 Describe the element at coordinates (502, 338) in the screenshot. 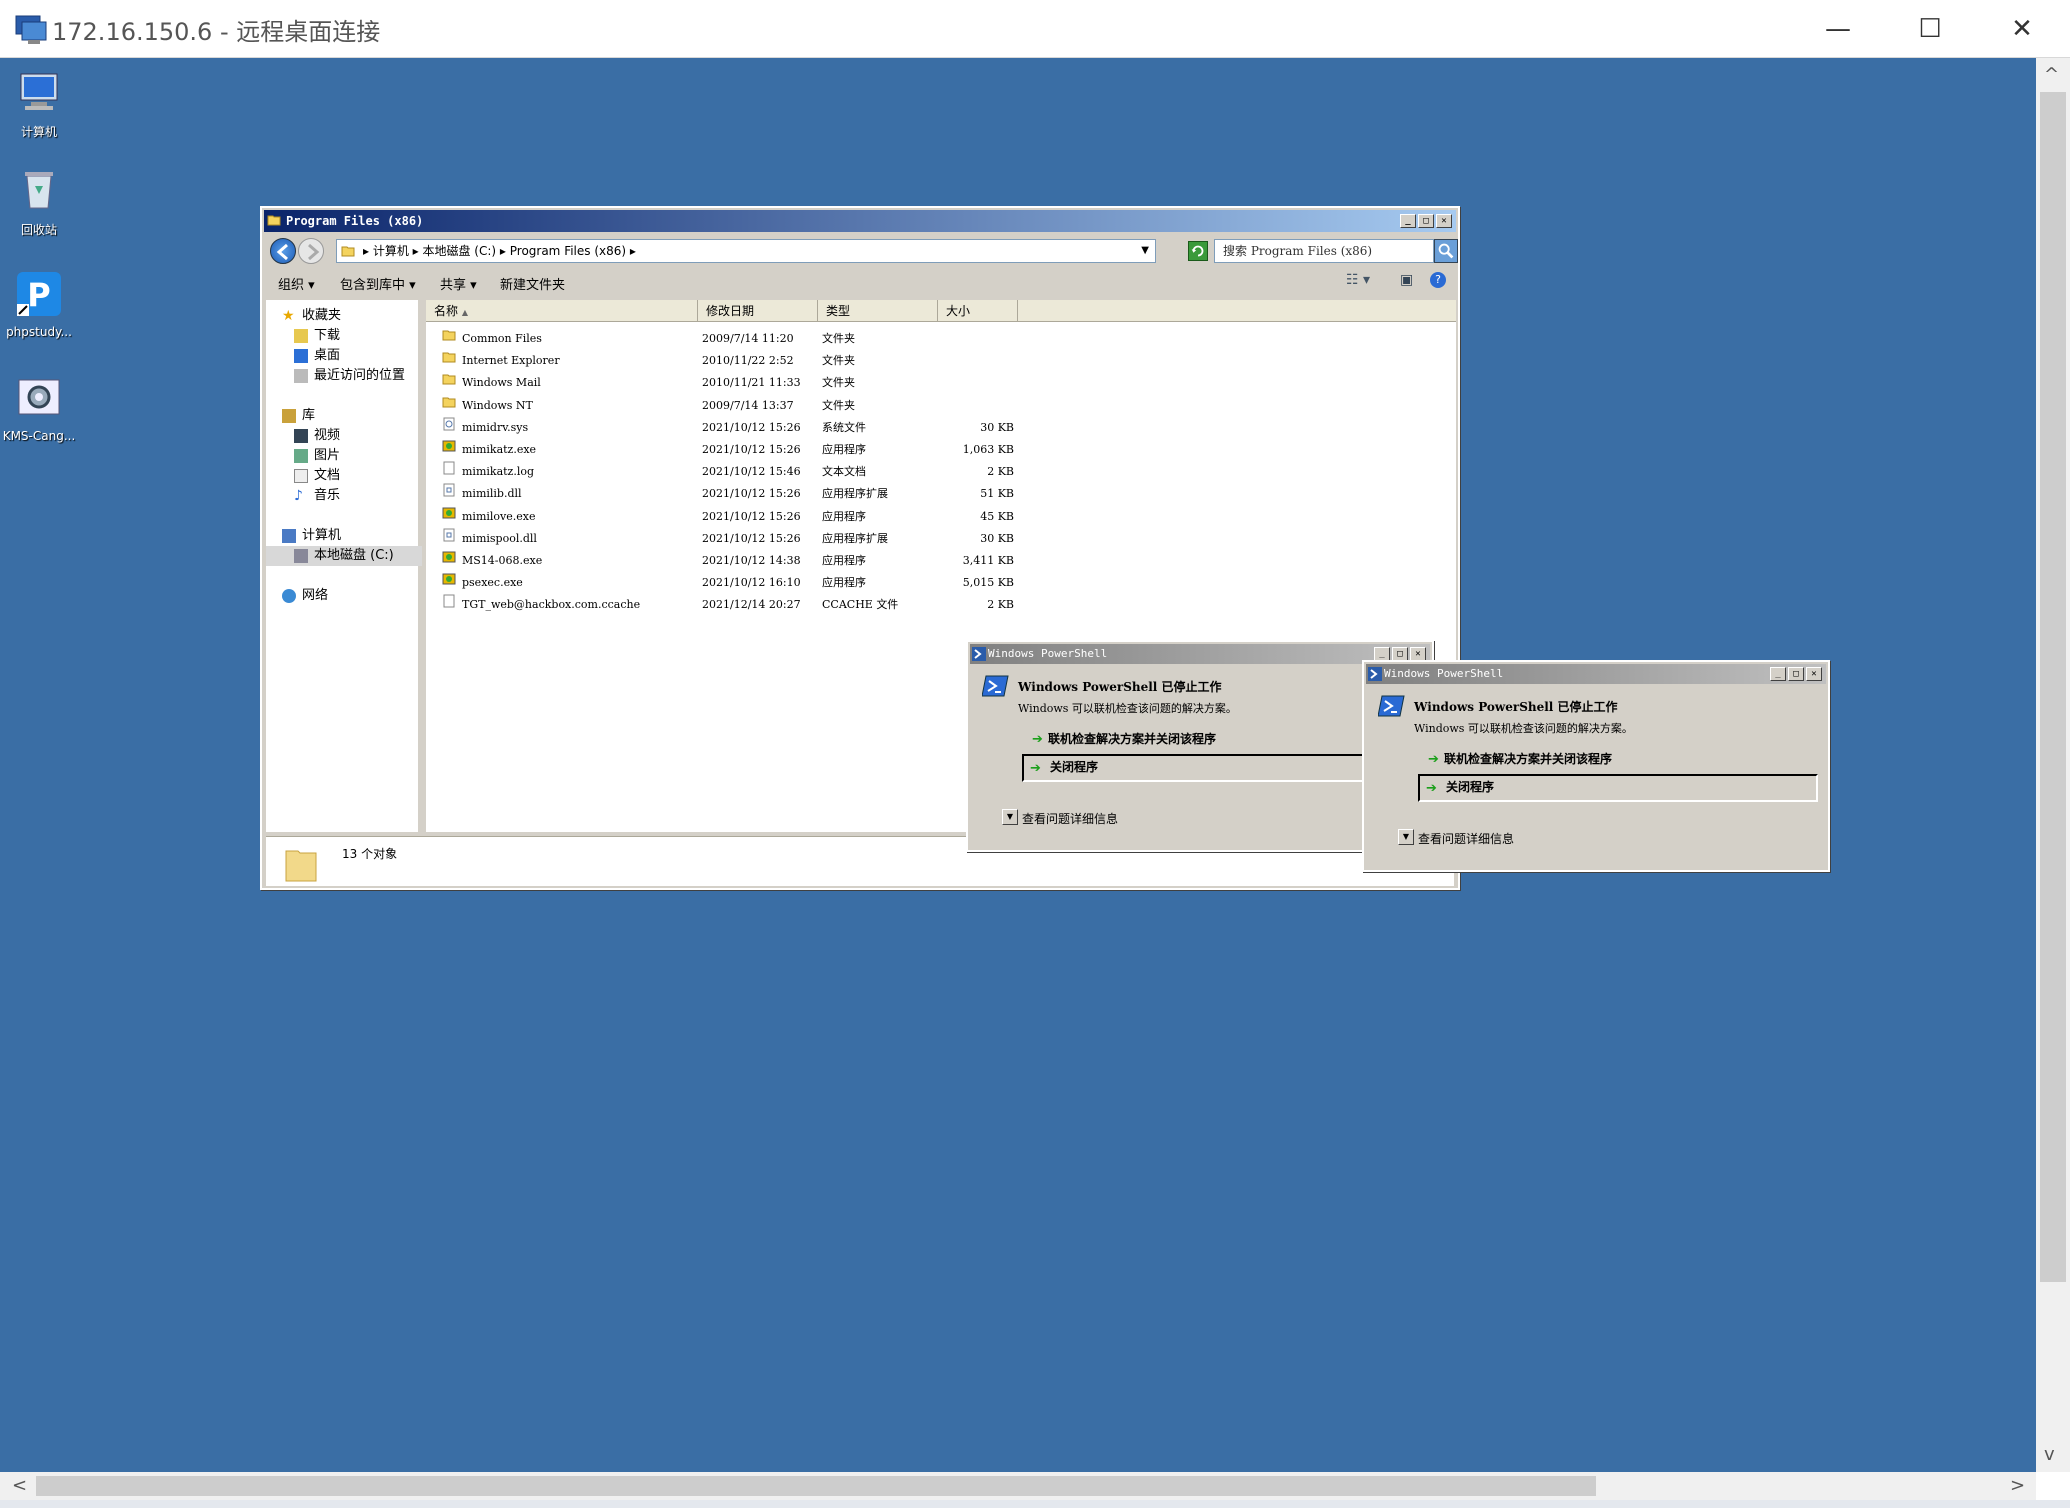

I see `file-name: Common Files` at that location.